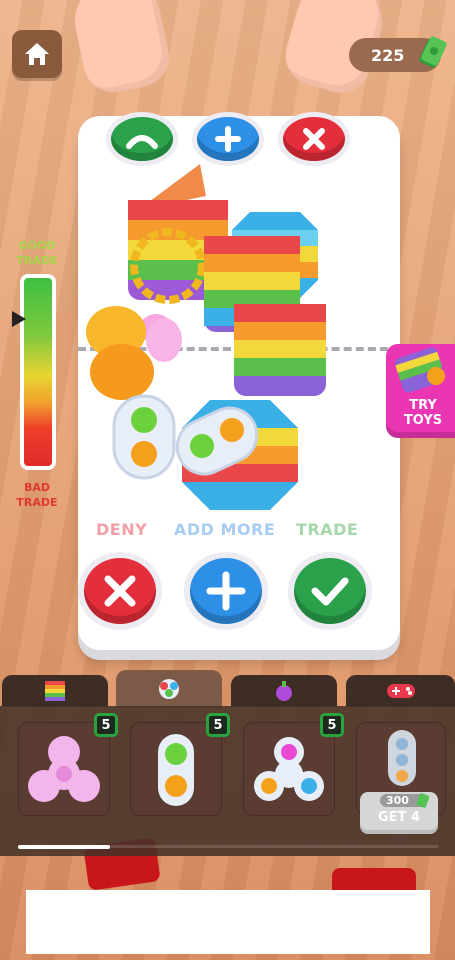  I want to click on opponent-deny-button, so click(314, 139).